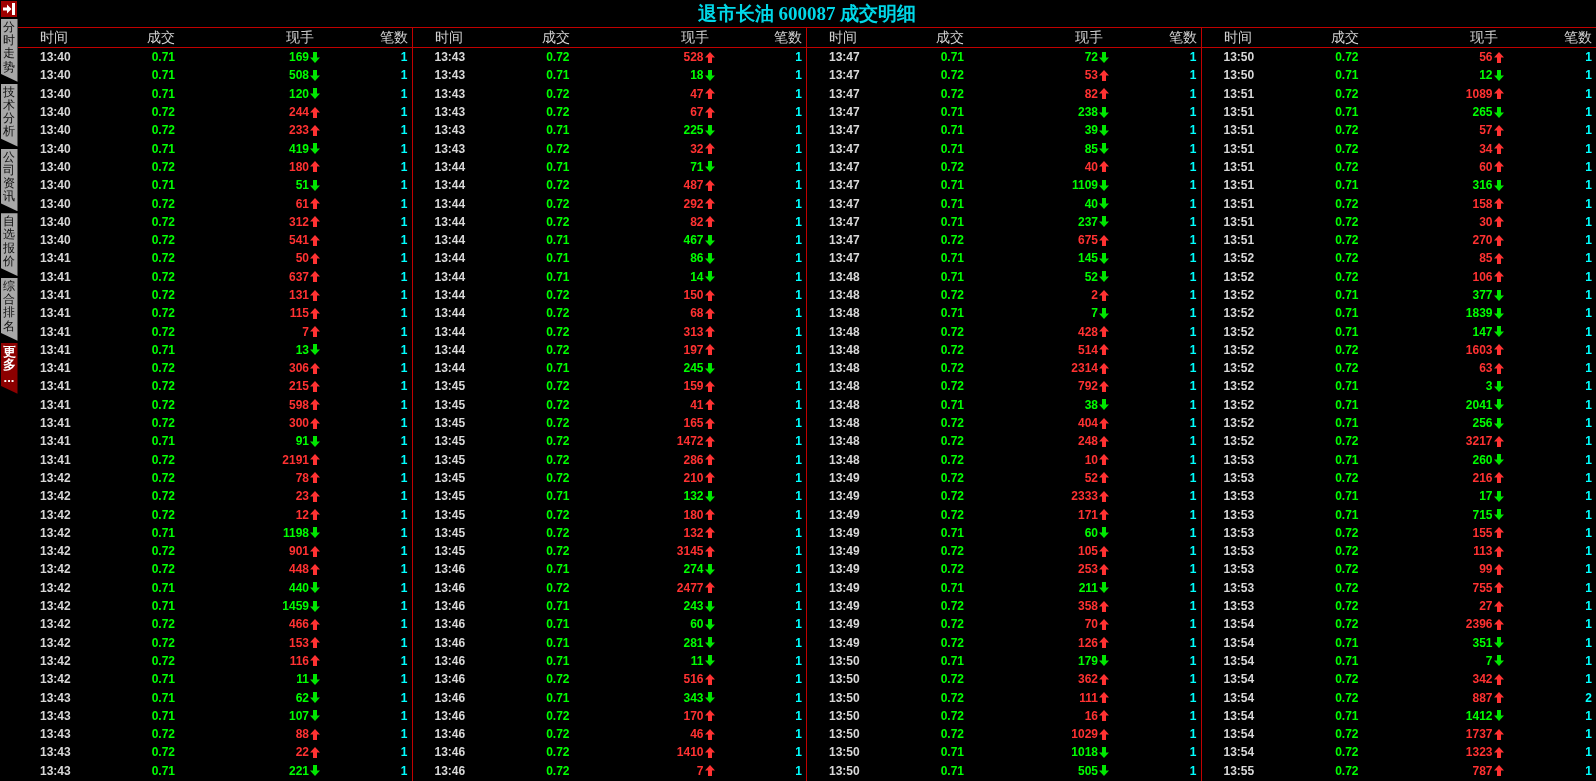 The image size is (1596, 781). I want to click on time-cell-text: 13:52, so click(1238, 404).